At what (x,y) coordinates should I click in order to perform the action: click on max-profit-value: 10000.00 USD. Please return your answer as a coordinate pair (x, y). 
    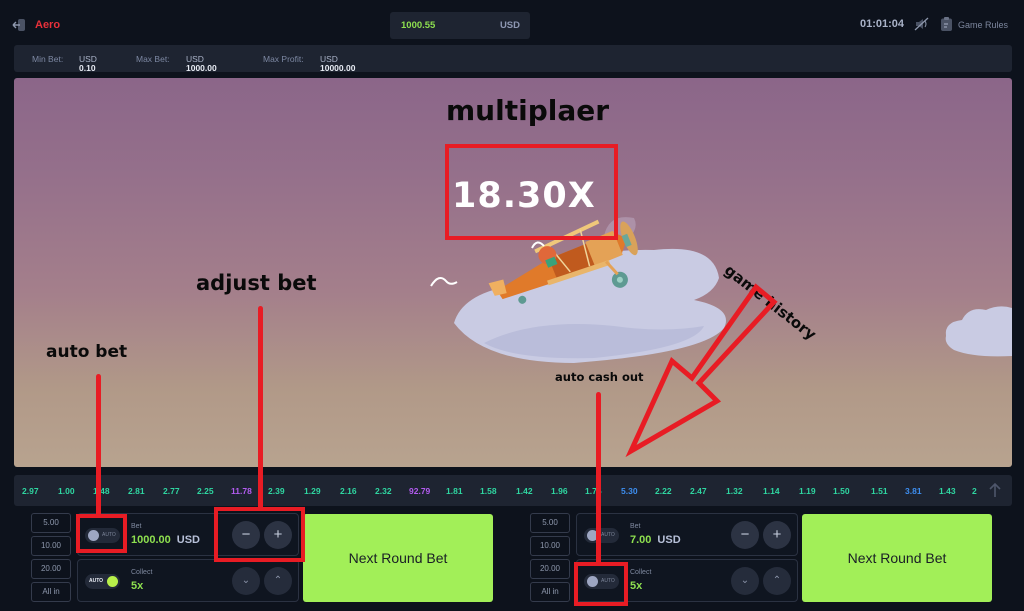
    Looking at the image, I should click on (338, 63).